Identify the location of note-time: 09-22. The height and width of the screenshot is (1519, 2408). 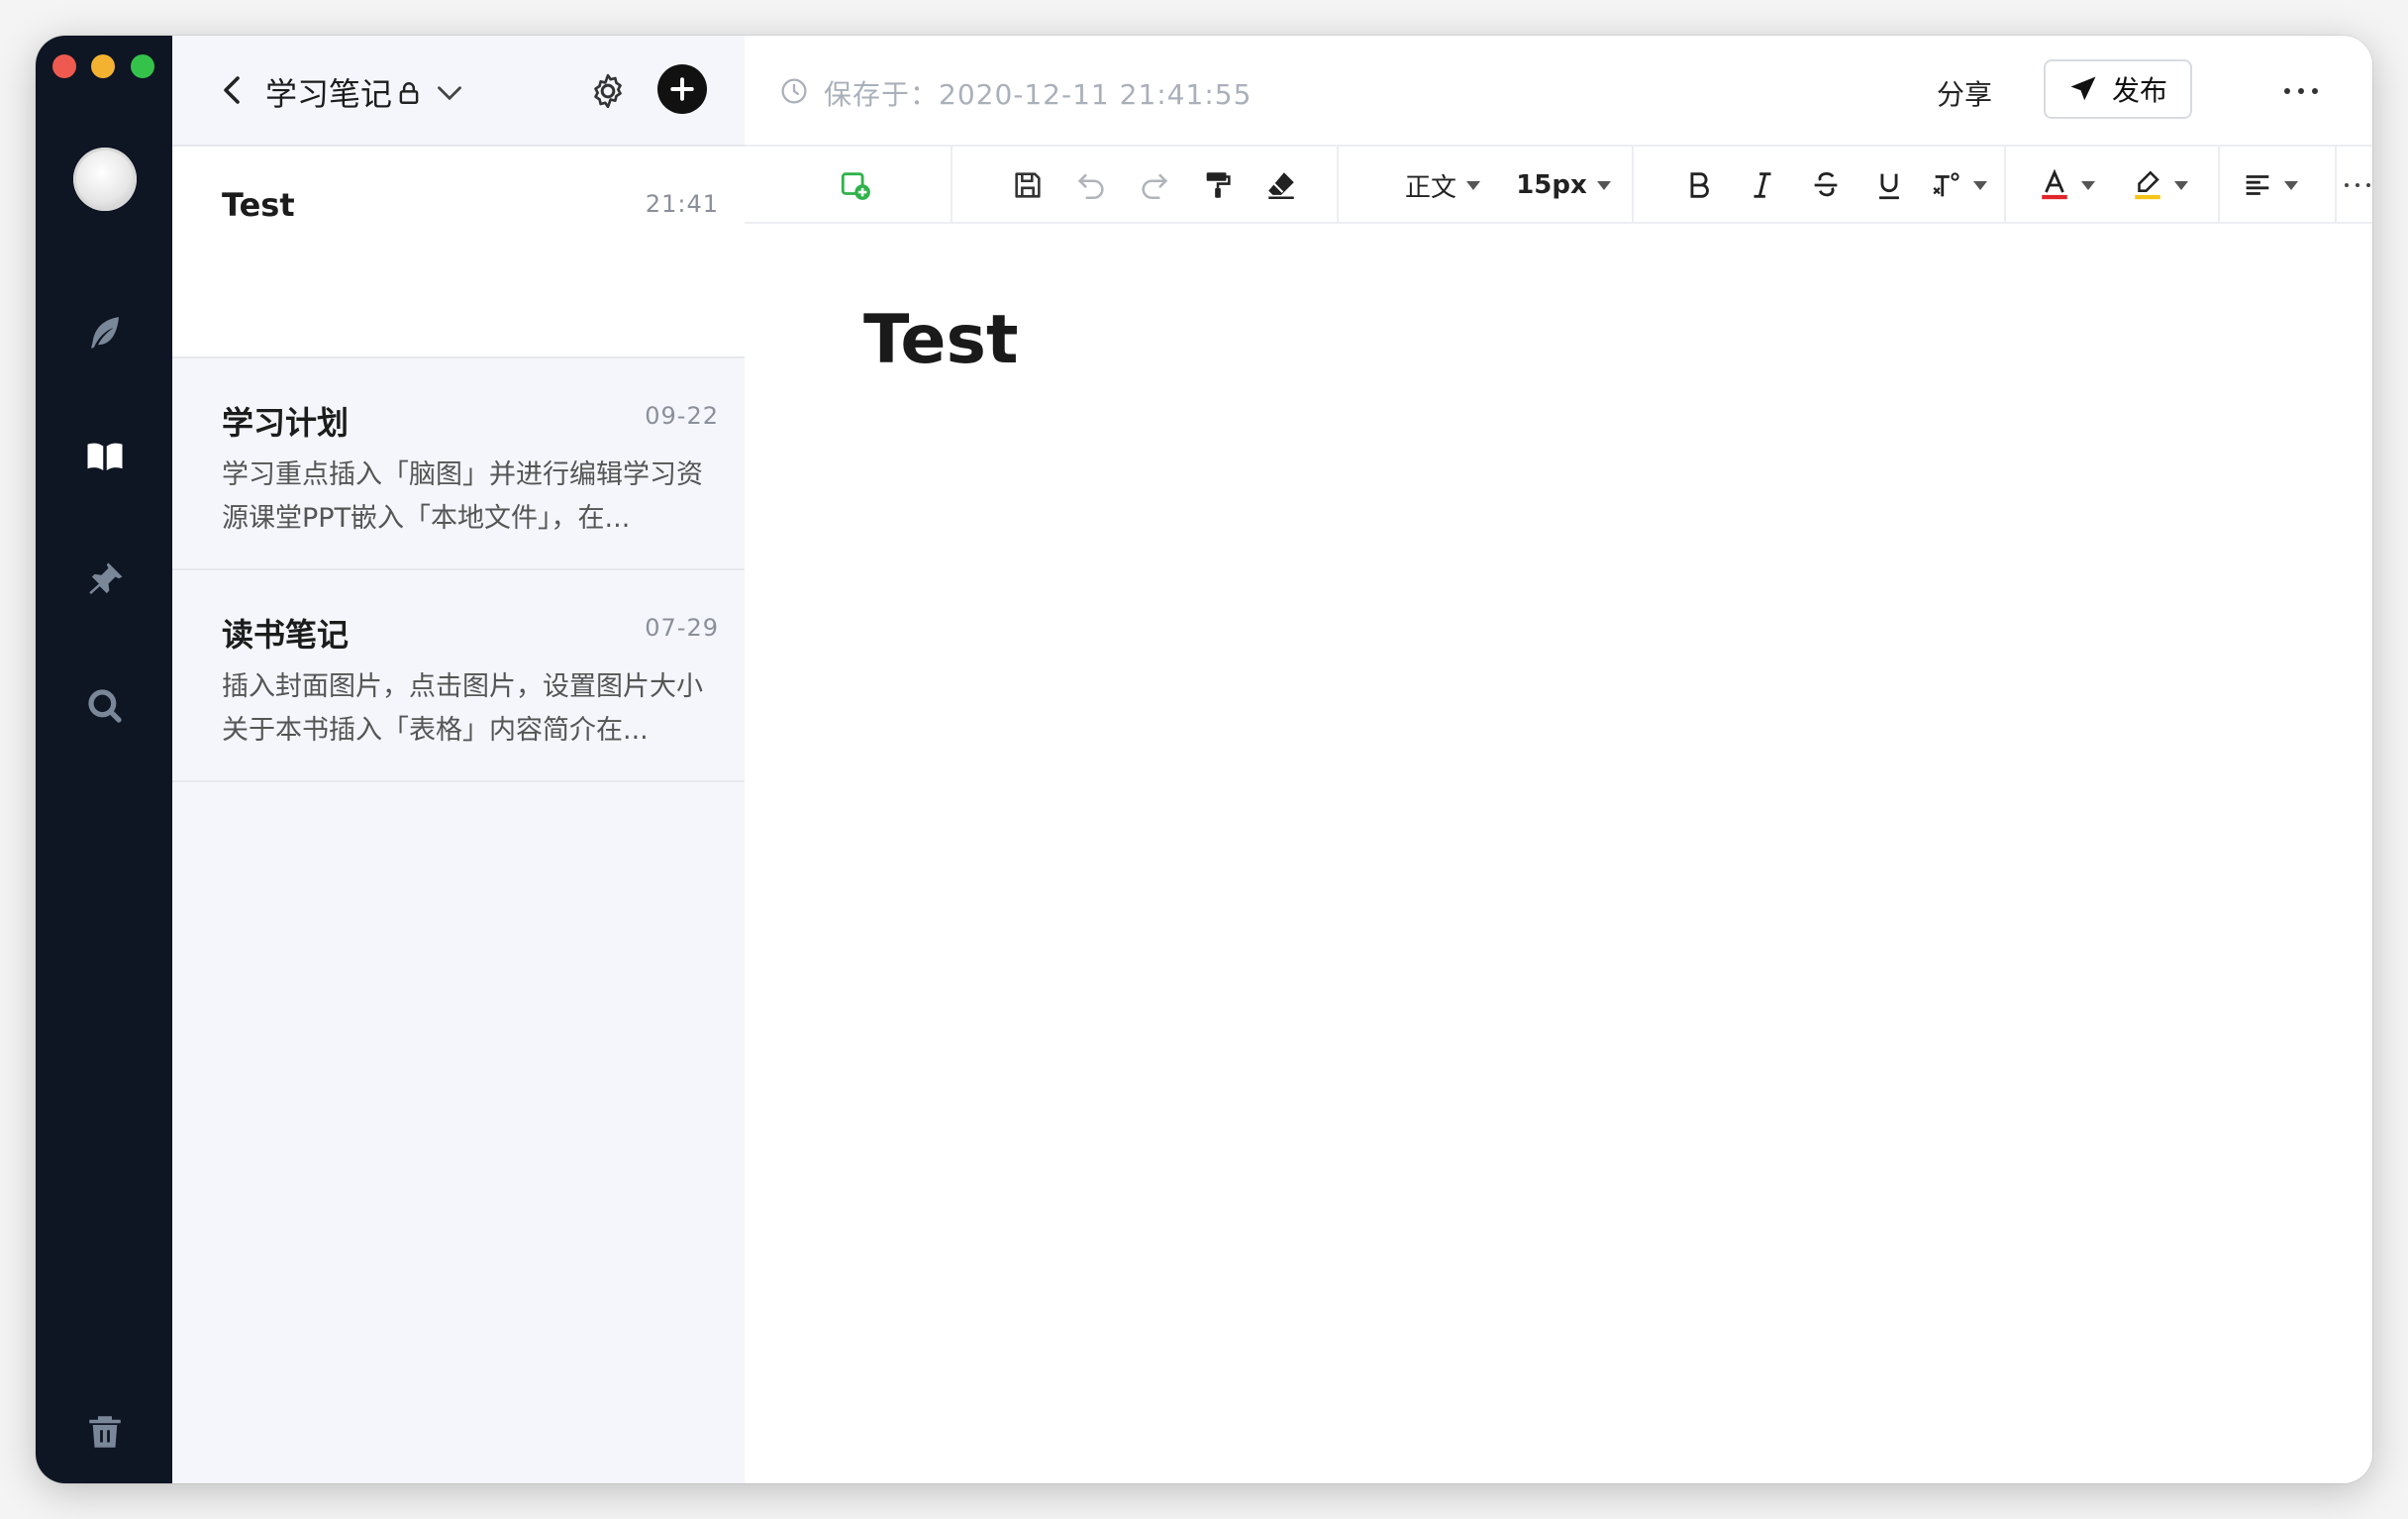
(682, 416).